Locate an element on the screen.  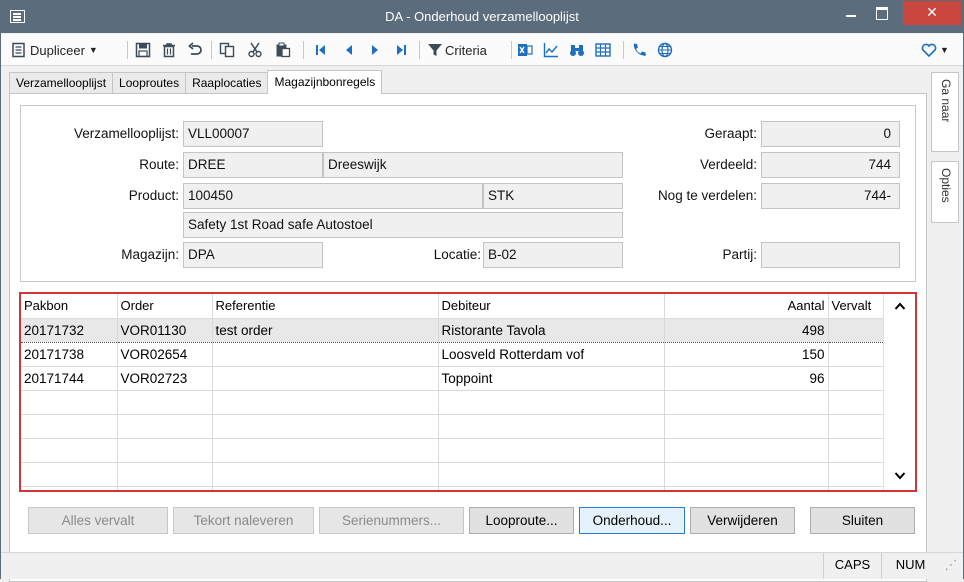
favorites-button: ▼ is located at coordinates (935, 50).